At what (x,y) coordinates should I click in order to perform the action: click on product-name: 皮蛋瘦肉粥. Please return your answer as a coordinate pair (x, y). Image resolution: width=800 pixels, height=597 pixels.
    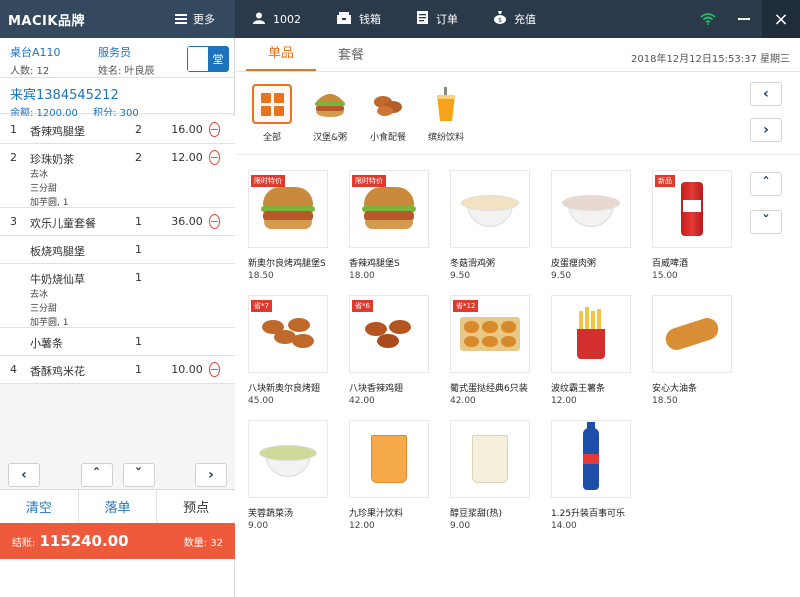
    Looking at the image, I should click on (574, 264).